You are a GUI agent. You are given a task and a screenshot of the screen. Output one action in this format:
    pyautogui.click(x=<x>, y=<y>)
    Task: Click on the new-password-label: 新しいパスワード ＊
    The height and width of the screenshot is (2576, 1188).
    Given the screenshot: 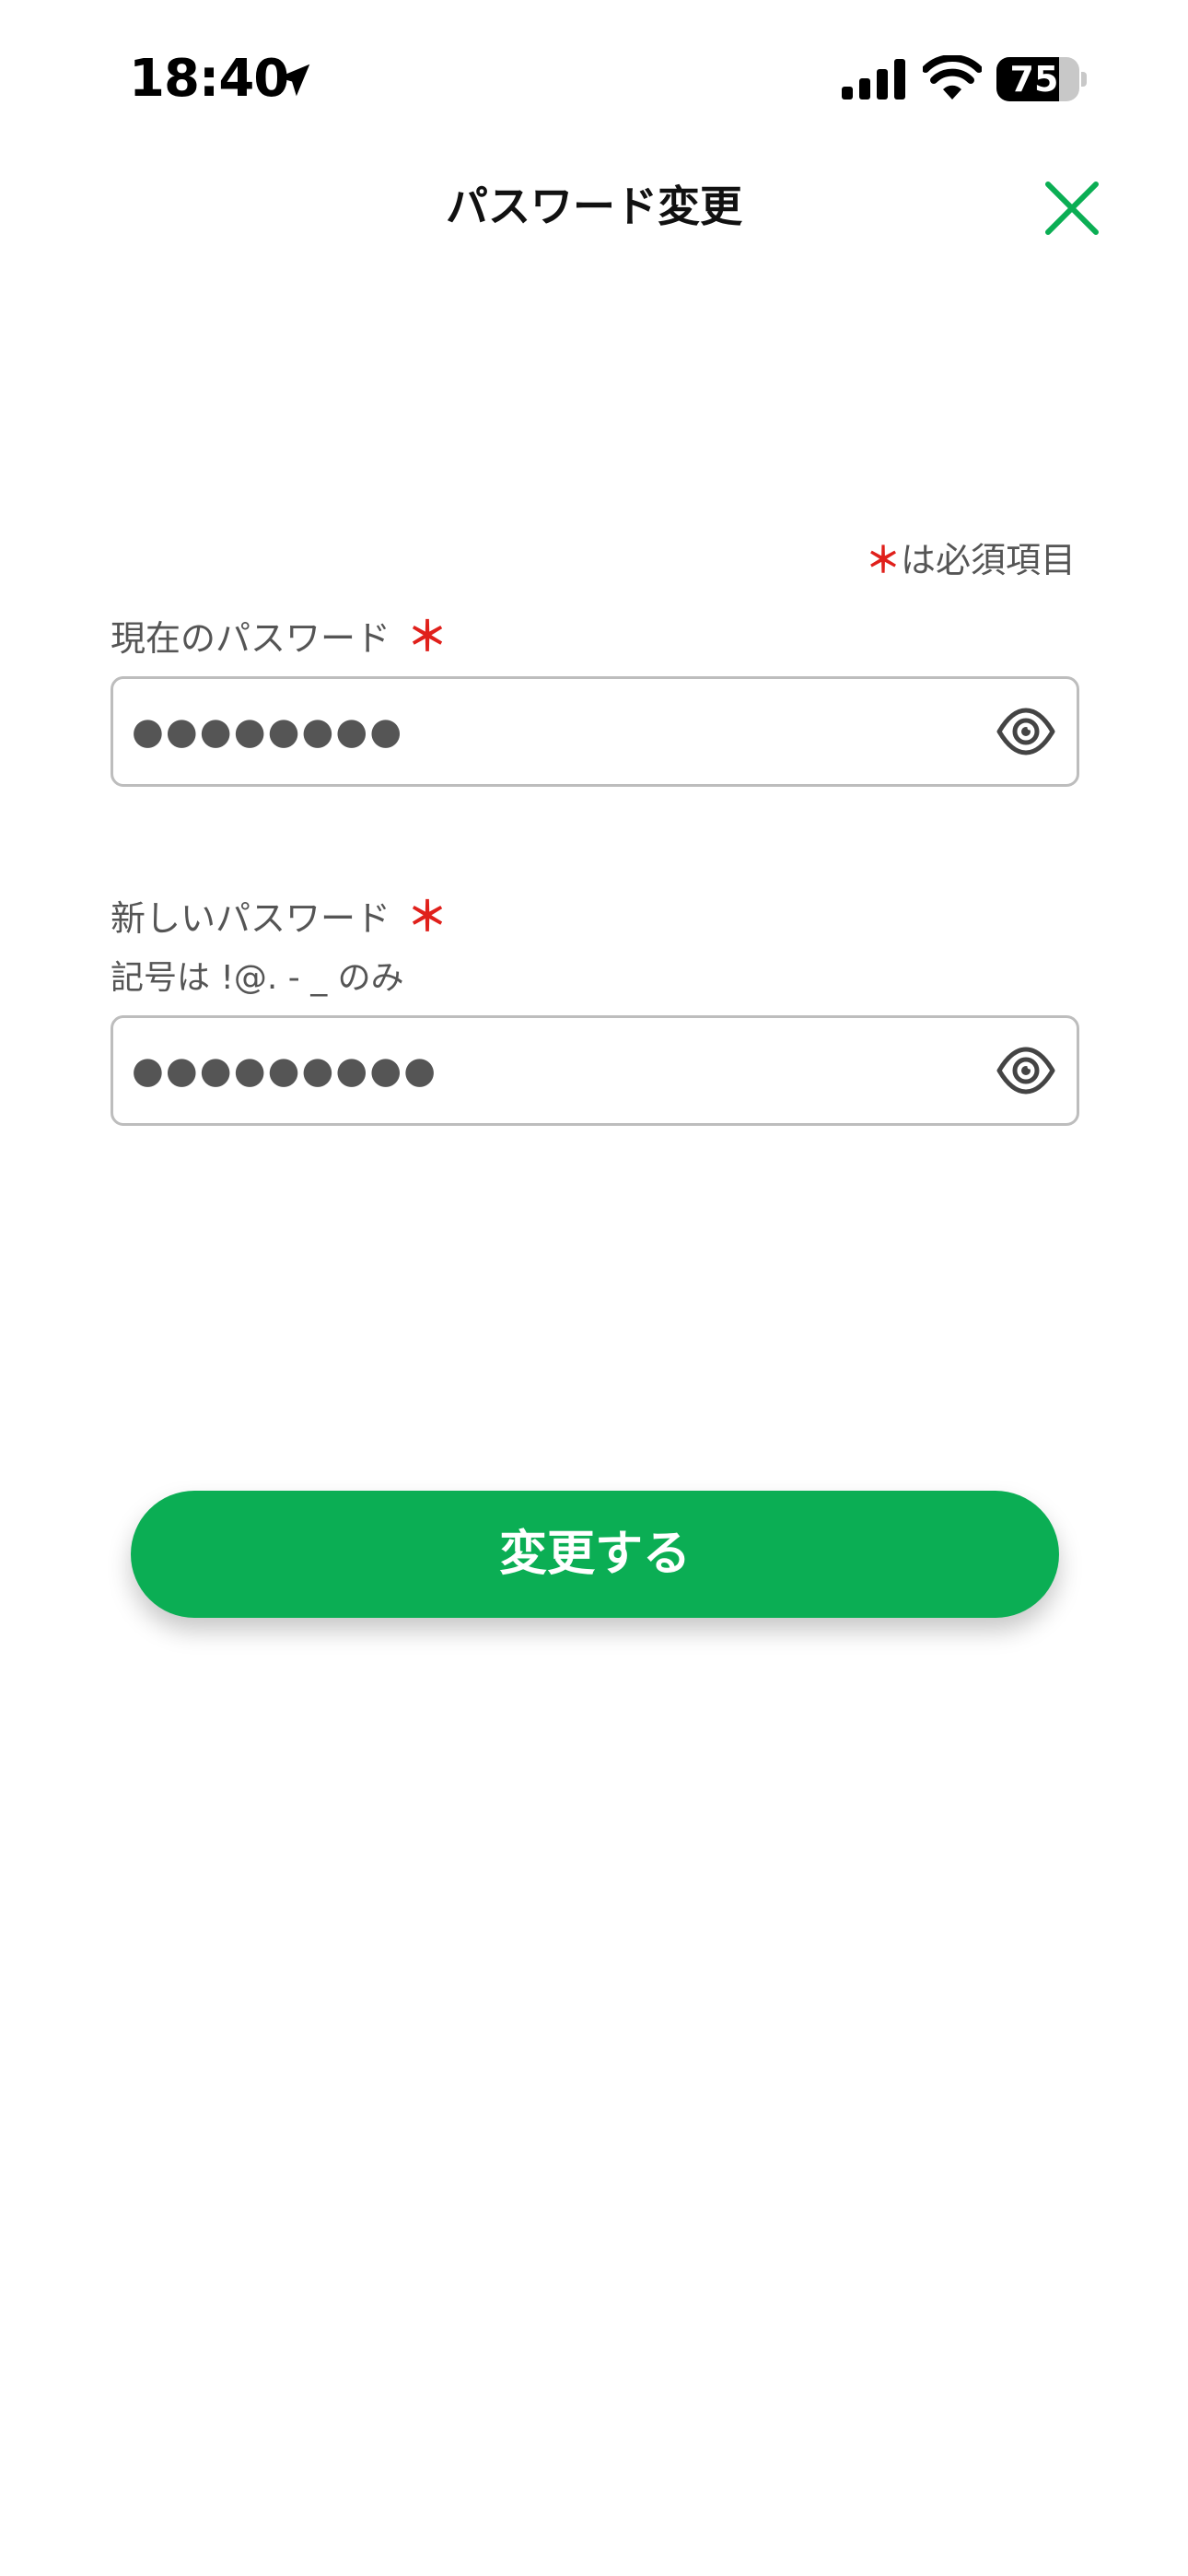 What is the action you would take?
    pyautogui.click(x=279, y=918)
    